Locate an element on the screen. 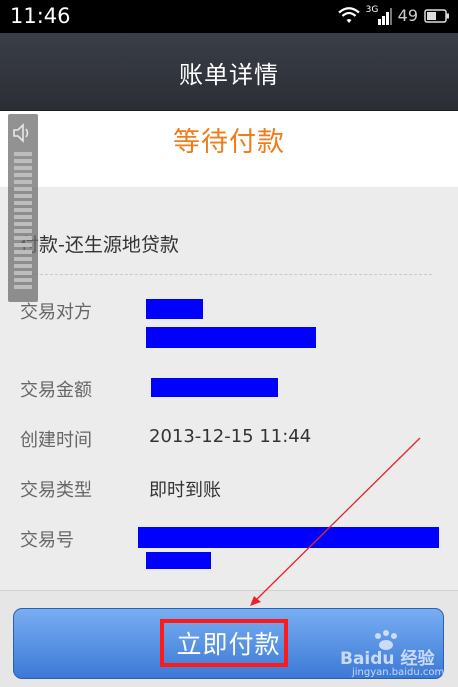 The image size is (458, 687). title-bar: 账单详情 is located at coordinates (229, 72).